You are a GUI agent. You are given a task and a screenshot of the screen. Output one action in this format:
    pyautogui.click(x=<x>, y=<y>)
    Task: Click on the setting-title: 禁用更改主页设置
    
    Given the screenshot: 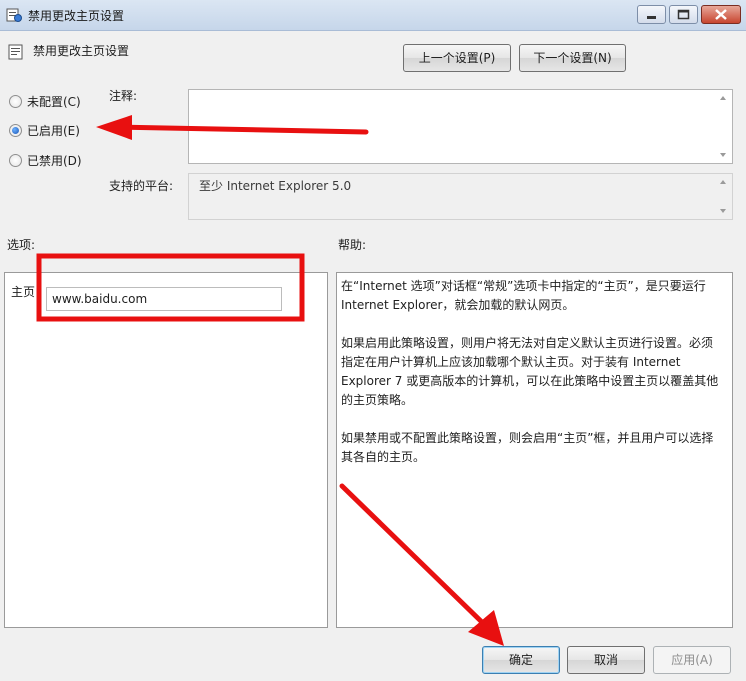 What is the action you would take?
    pyautogui.click(x=81, y=51)
    